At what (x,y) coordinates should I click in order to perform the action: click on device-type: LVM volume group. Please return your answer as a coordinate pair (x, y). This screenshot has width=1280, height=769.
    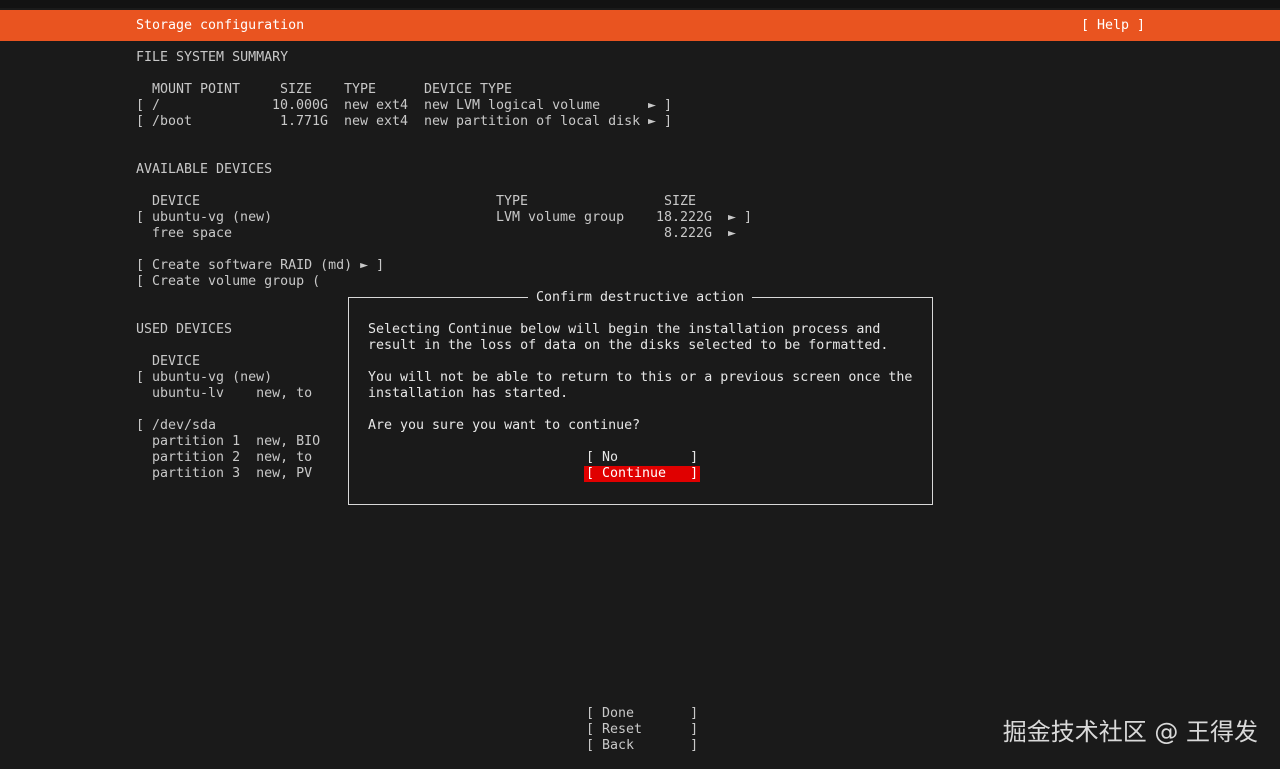
    Looking at the image, I should click on (560, 217).